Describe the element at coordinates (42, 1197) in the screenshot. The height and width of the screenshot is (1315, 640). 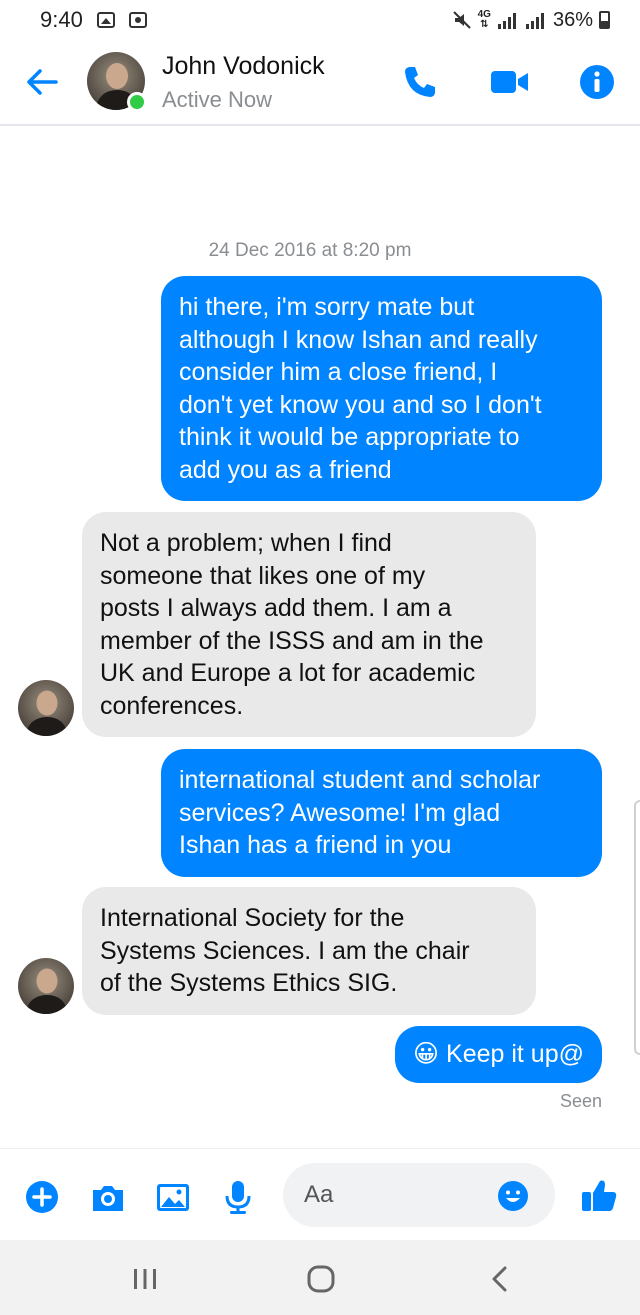
I see `plus-icon` at that location.